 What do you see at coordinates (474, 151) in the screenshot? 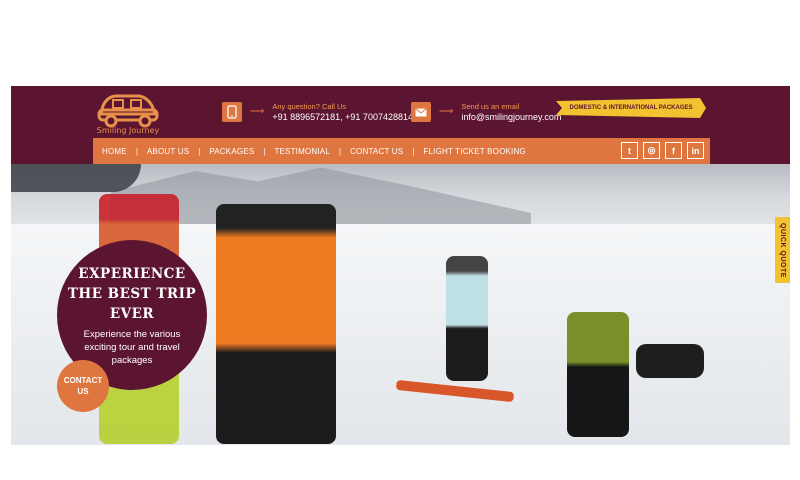
I see `nav-flight-ticket-booking: FLIGHT TICKET BOOKING` at bounding box center [474, 151].